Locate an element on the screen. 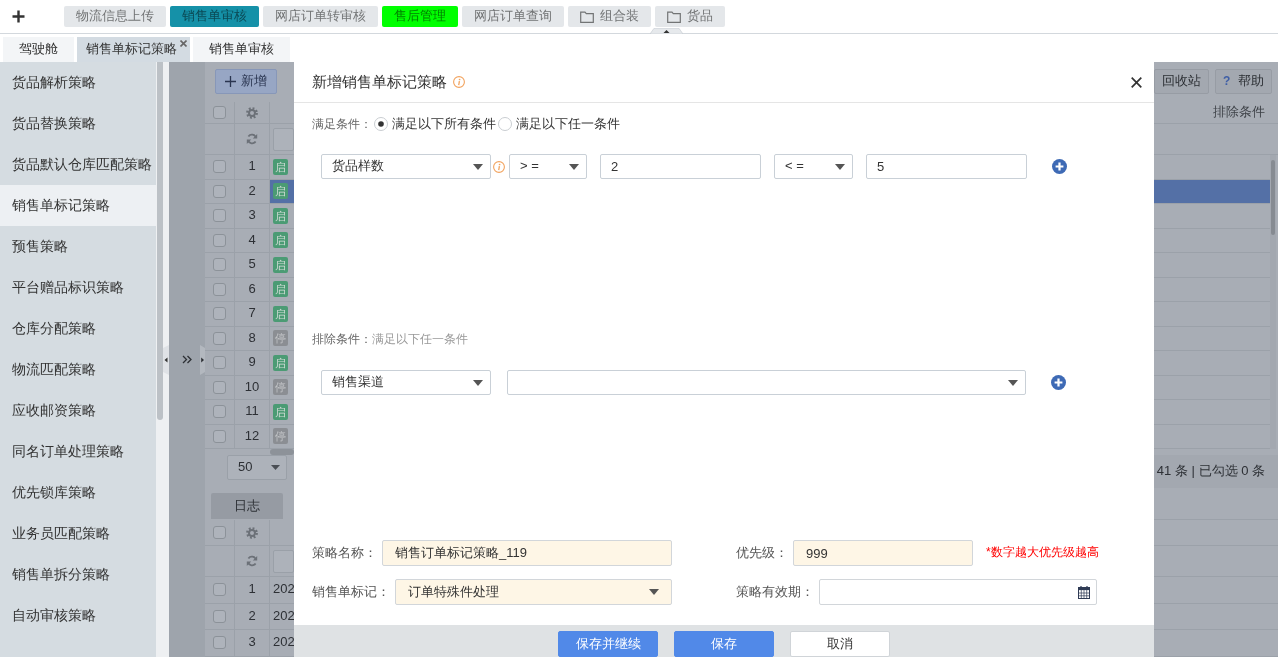  nav-tab: 货品 is located at coordinates (690, 16).